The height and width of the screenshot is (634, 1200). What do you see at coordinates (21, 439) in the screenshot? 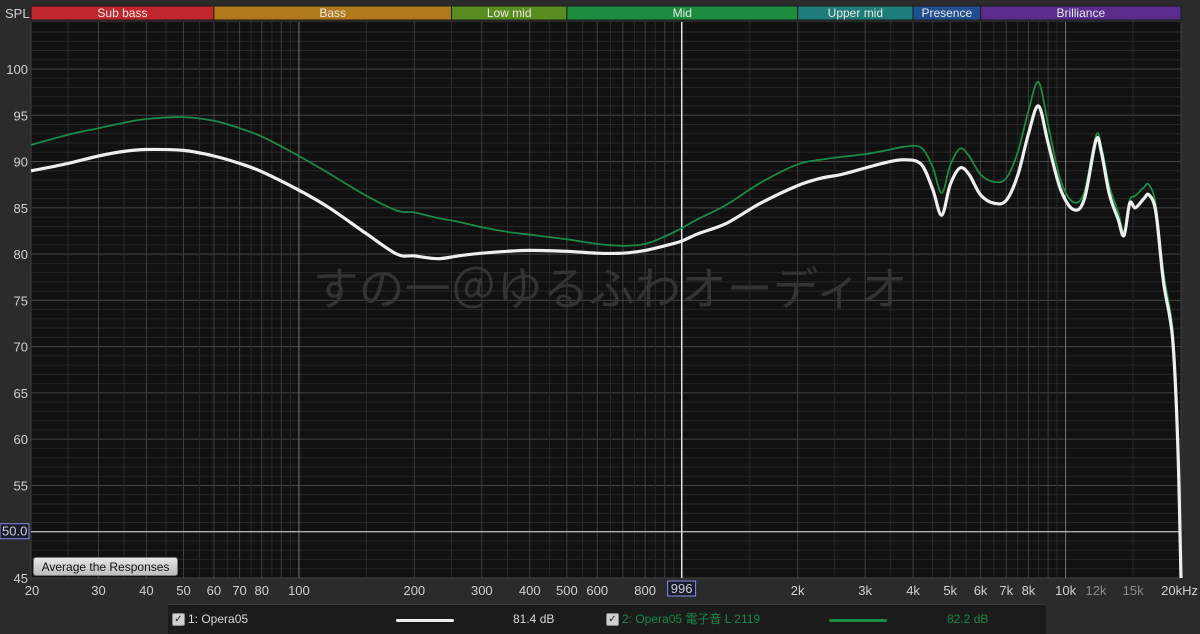
I see `y-tick-60: 60` at bounding box center [21, 439].